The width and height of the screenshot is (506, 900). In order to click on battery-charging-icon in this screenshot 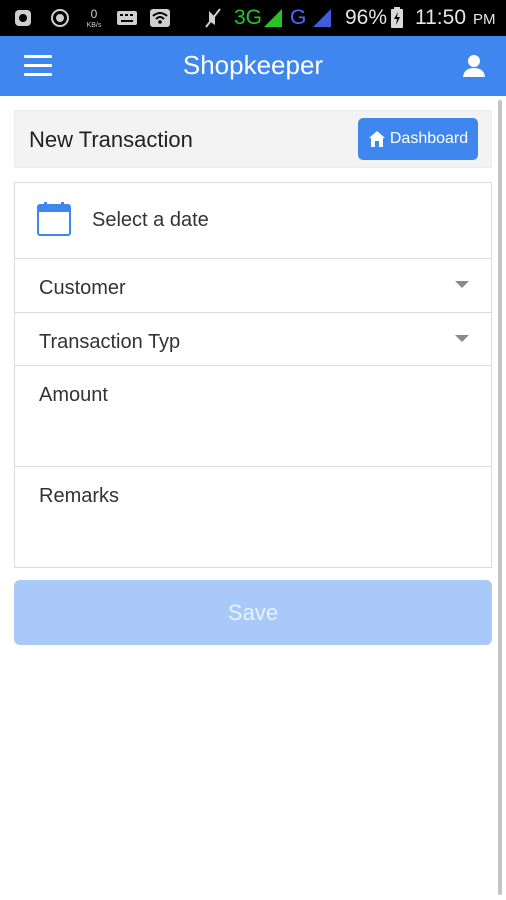, I will do `click(397, 18)`.